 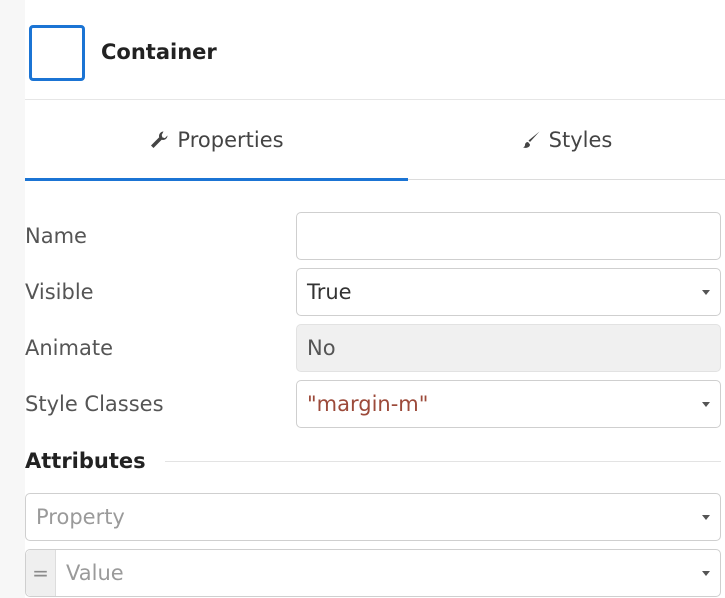 I want to click on visible-row: Visible True, so click(x=375, y=292).